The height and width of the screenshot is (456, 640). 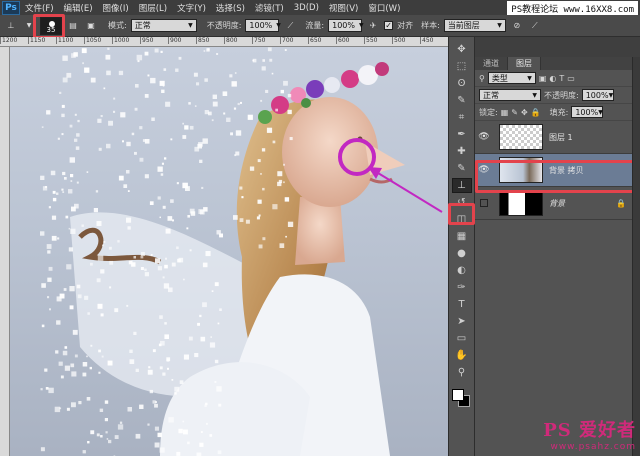 I want to click on eye-icon: 👁, so click(x=484, y=137).